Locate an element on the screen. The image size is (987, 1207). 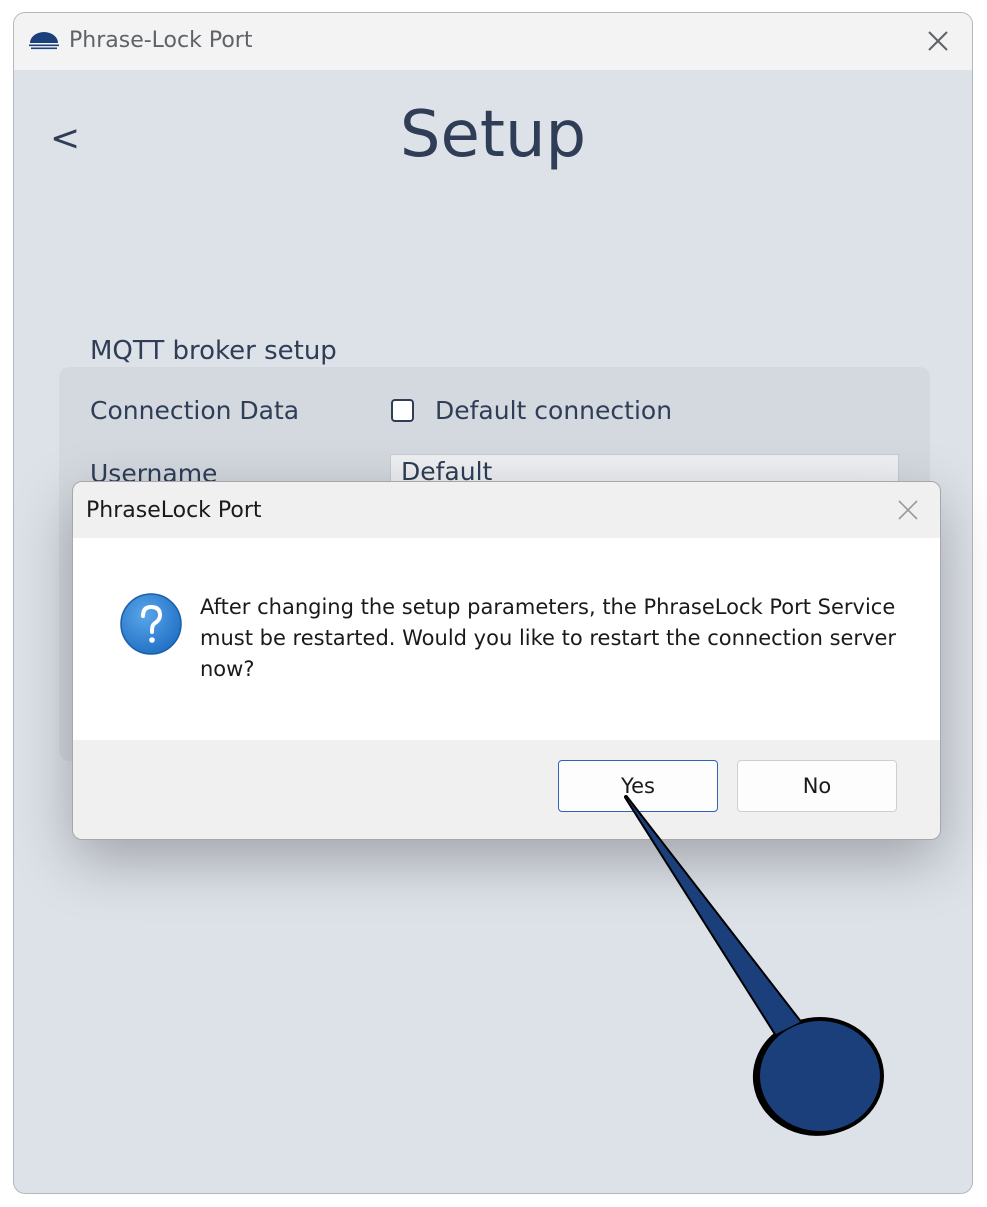
yes-button: Yes is located at coordinates (638, 786).